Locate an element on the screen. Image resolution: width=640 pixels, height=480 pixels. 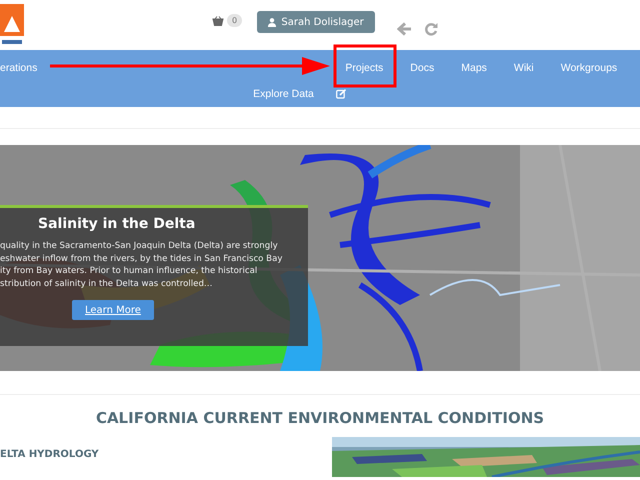
nav-link: Workgroups is located at coordinates (589, 68).